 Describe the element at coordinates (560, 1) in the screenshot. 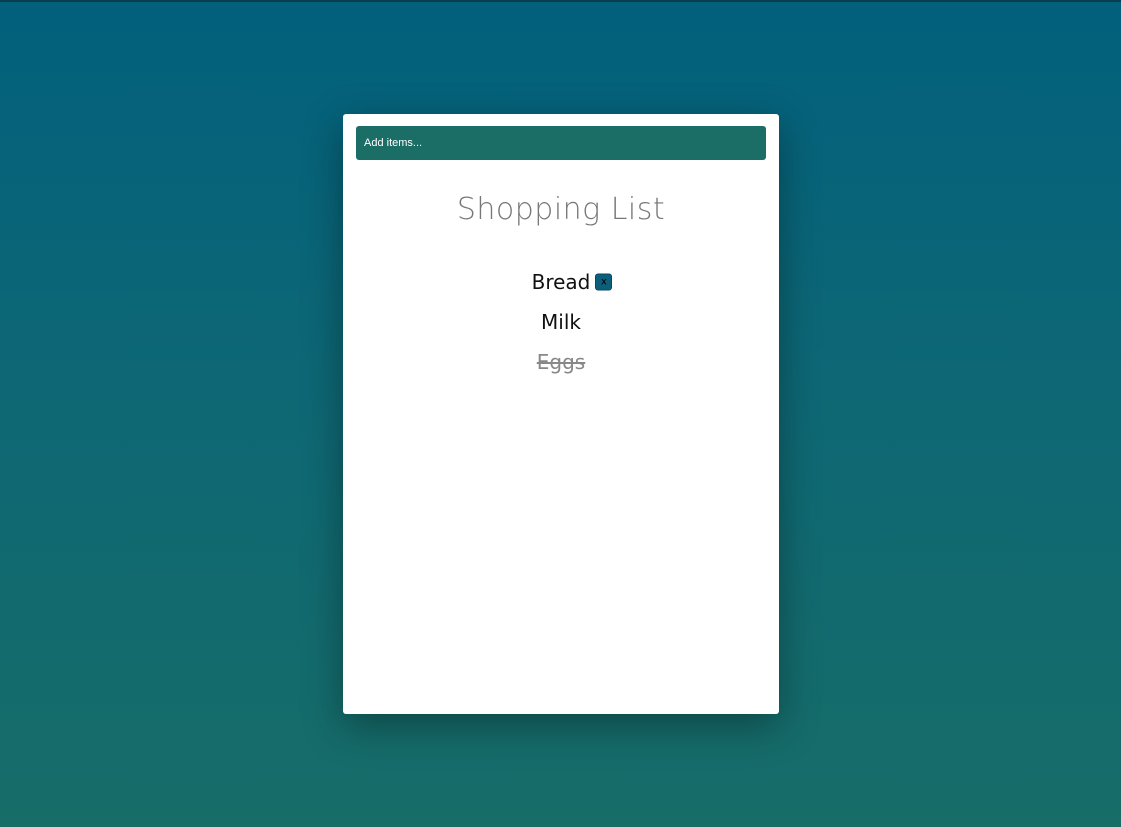

I see `top-border-line` at that location.